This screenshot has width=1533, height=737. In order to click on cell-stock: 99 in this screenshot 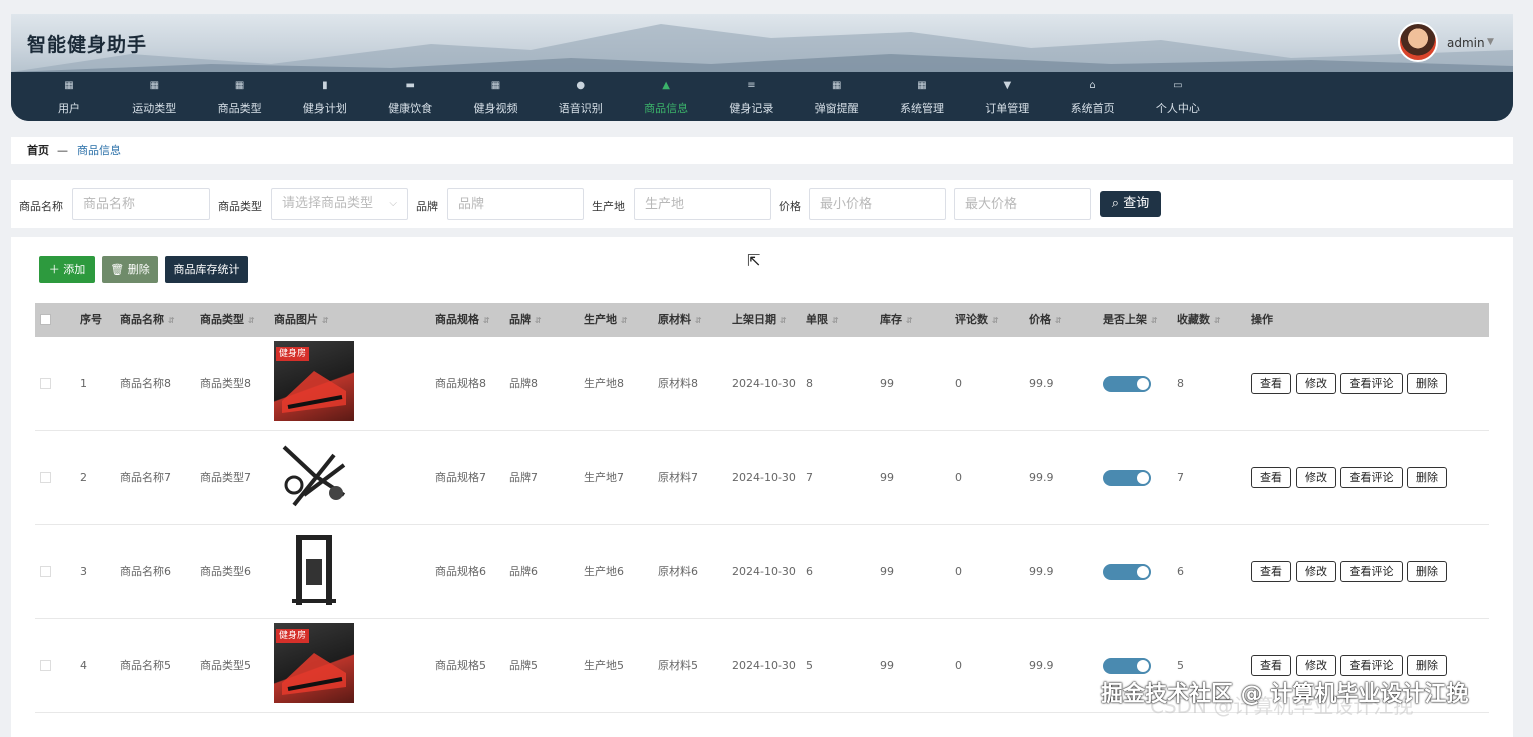, I will do `click(887, 477)`.